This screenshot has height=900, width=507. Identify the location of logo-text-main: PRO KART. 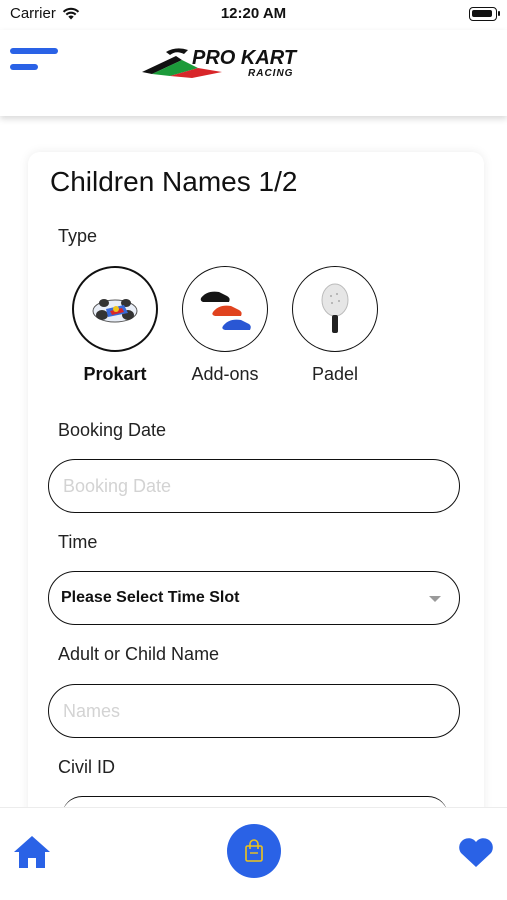
(245, 58).